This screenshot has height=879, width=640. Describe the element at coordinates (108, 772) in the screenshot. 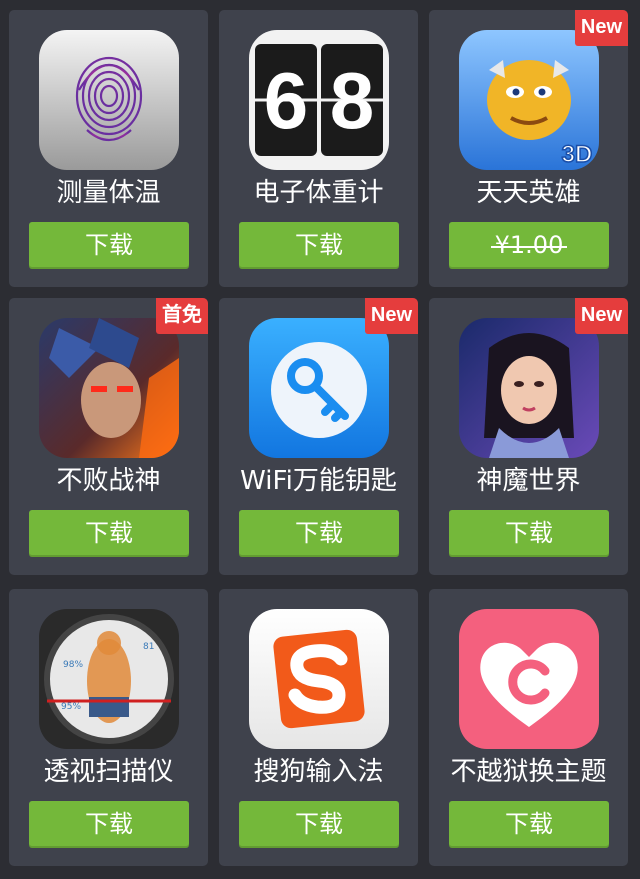

I see `app-name: 透视扫描仪` at that location.